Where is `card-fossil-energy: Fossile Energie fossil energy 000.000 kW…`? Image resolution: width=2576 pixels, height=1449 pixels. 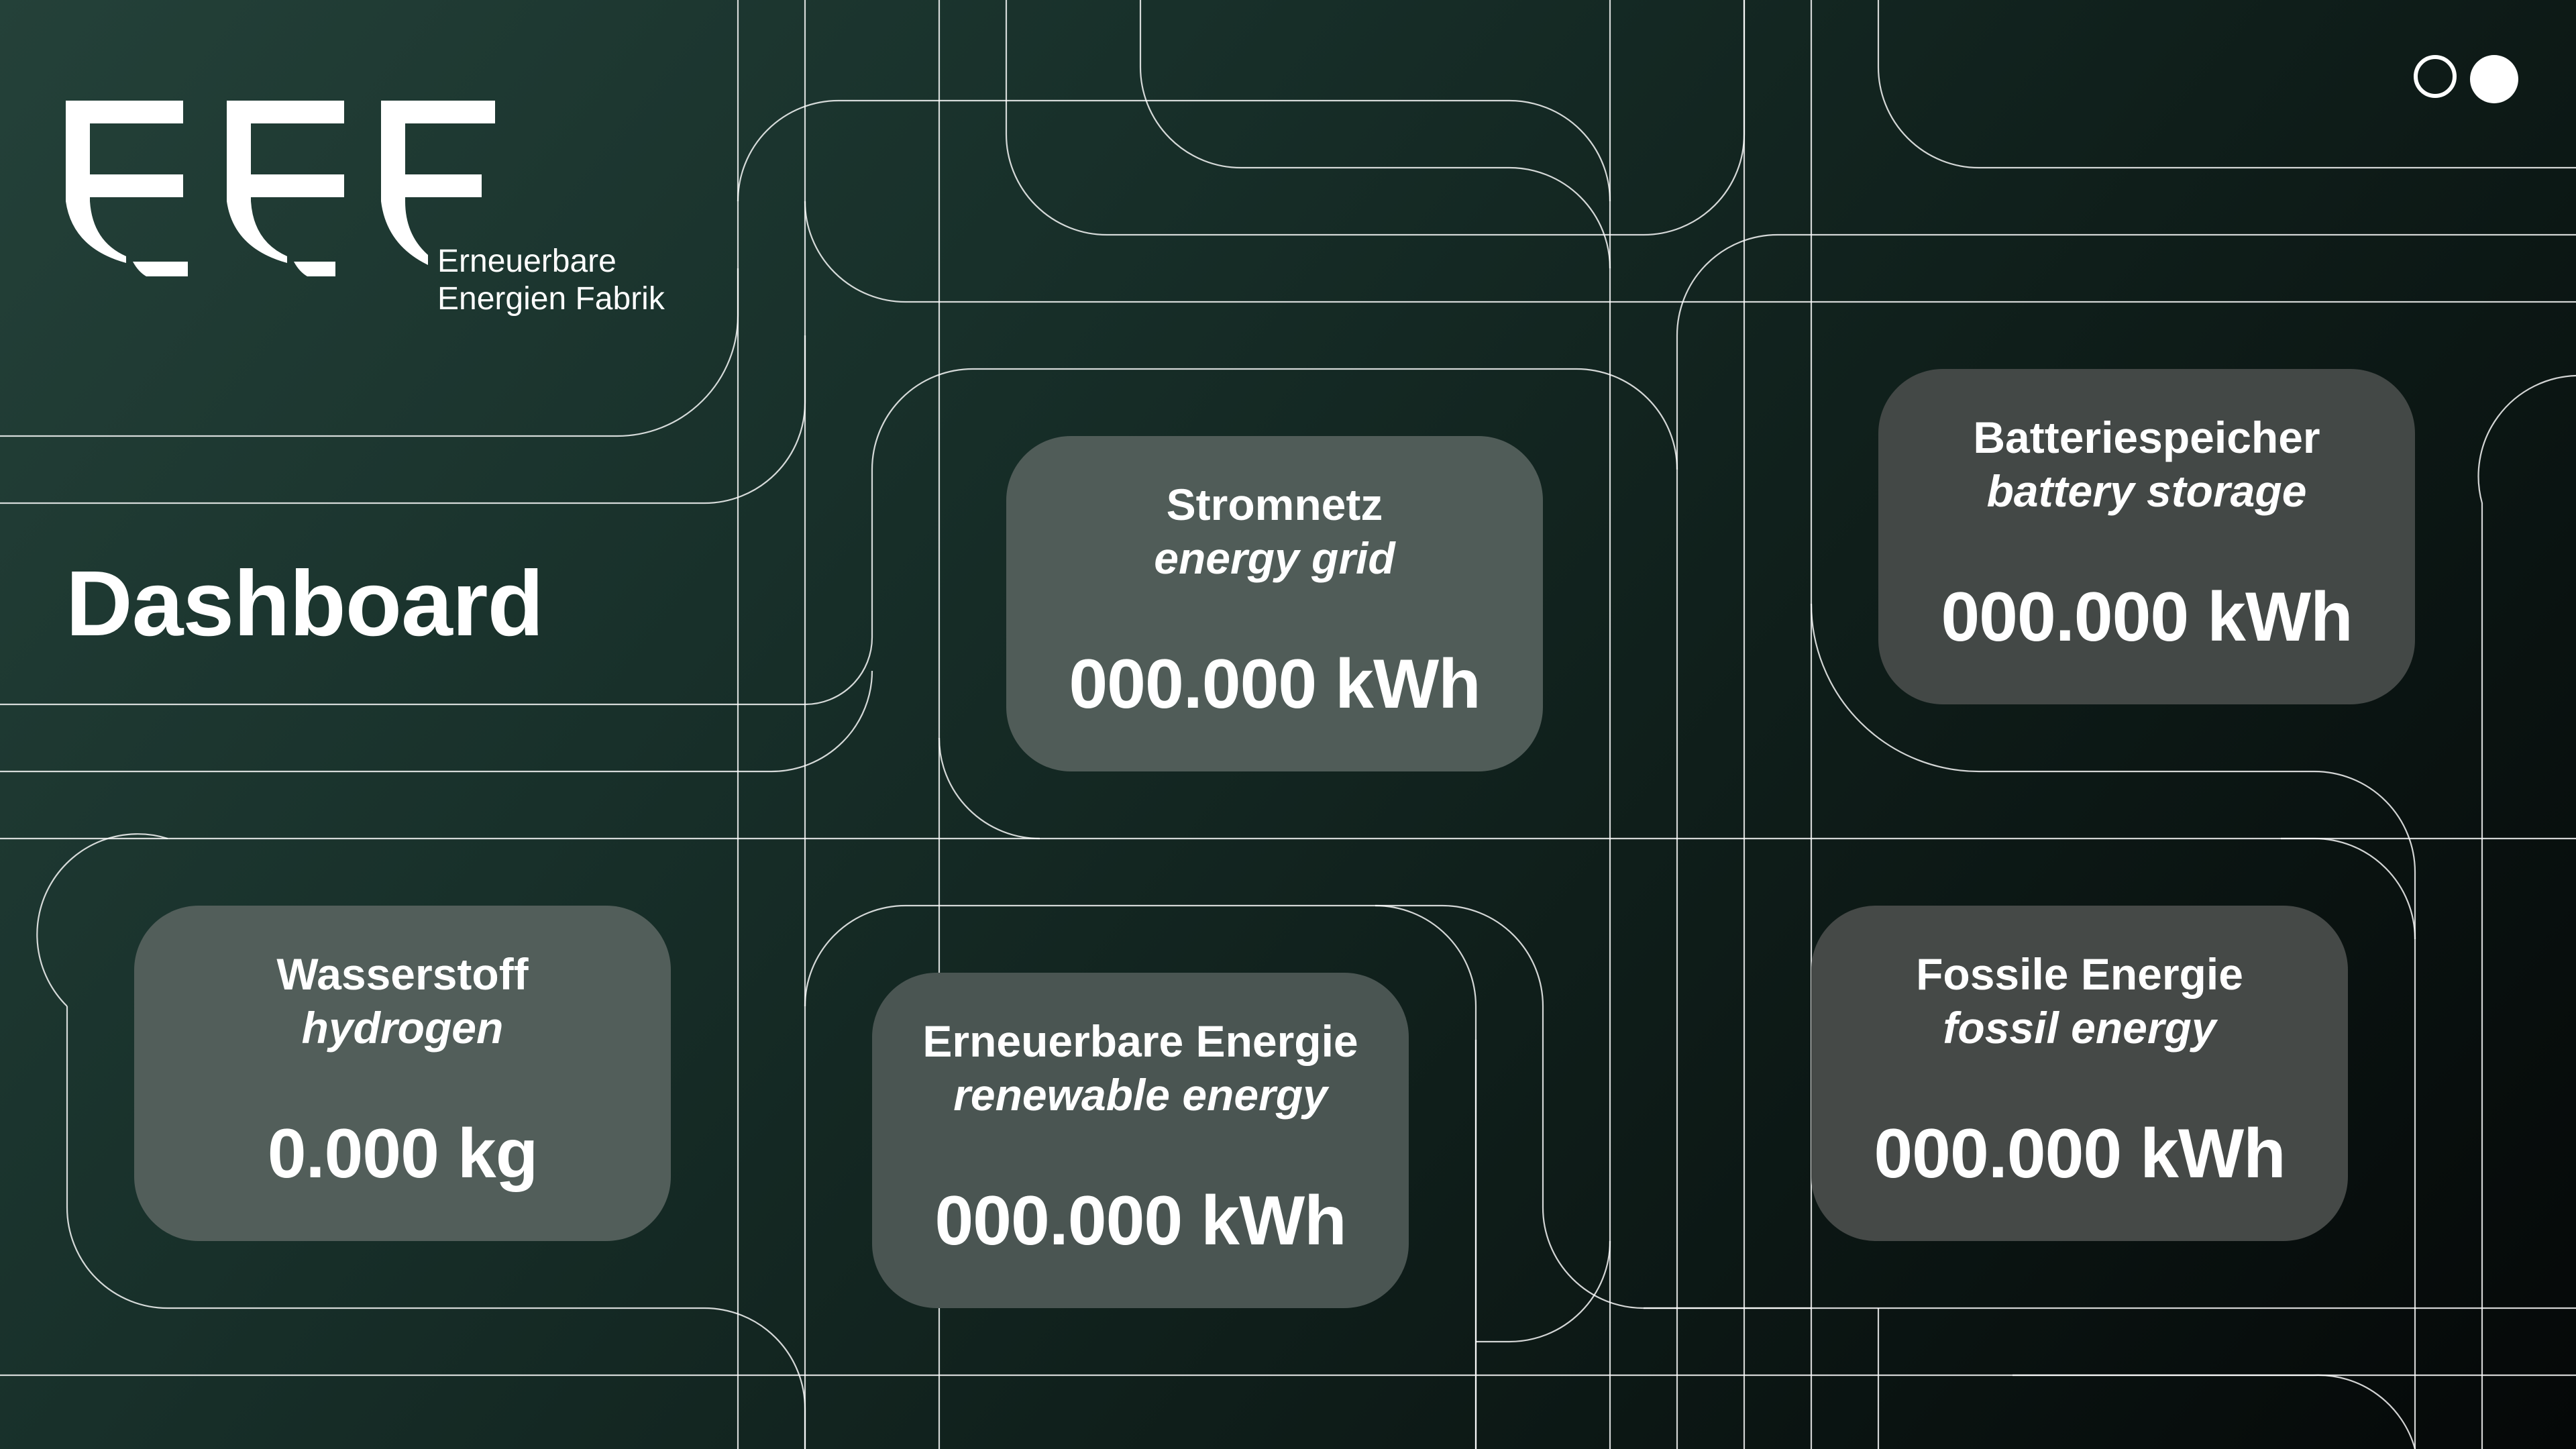
card-fossil-energy: Fossile Energie fossil energy 000.000 kW… is located at coordinates (2079, 1073).